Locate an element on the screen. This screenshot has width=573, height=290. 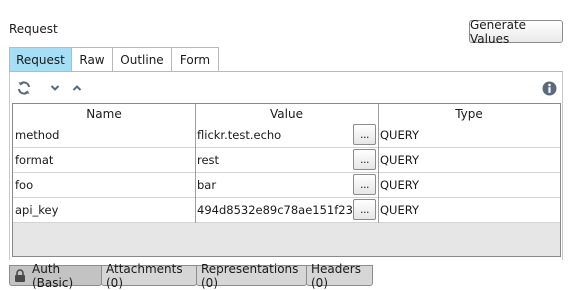
param-name: foo is located at coordinates (104, 185).